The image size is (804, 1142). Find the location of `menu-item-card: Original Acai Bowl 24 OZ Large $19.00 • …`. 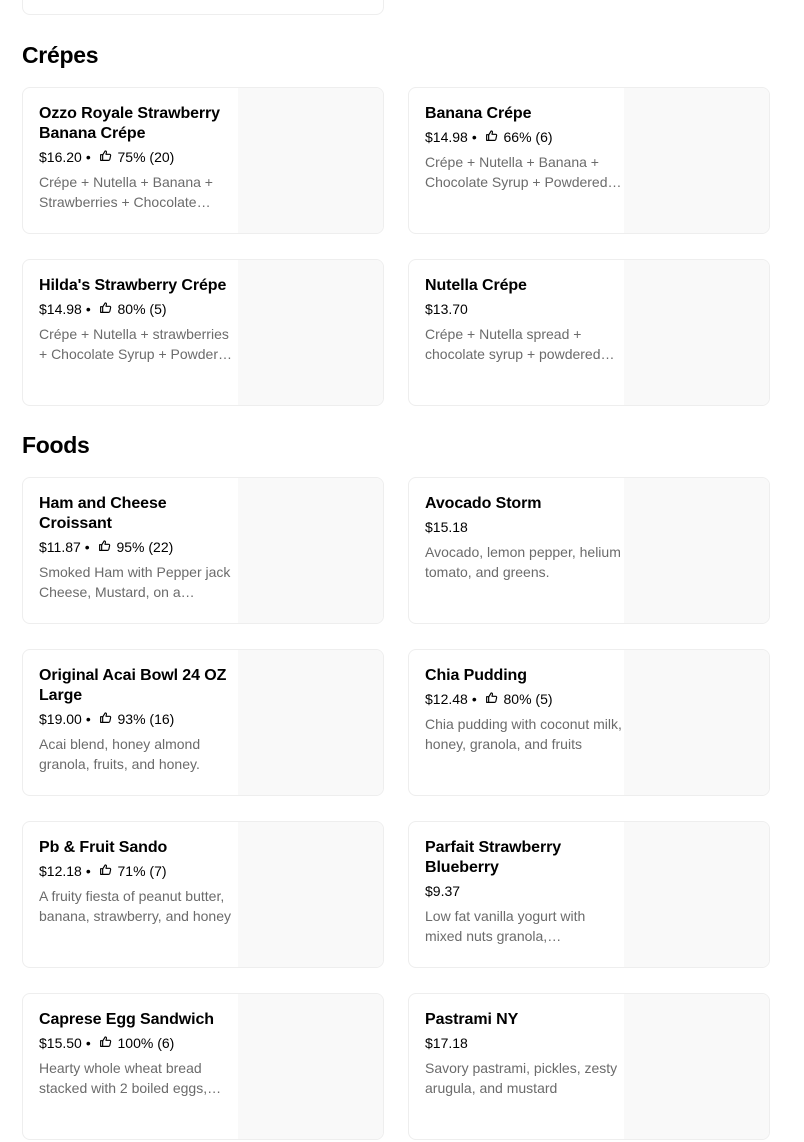

menu-item-card: Original Acai Bowl 24 OZ Large $19.00 • … is located at coordinates (203, 722).